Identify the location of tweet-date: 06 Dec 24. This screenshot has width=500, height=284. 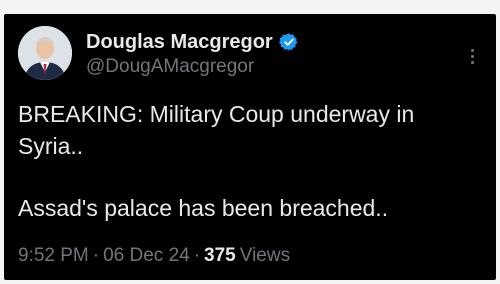
(146, 256).